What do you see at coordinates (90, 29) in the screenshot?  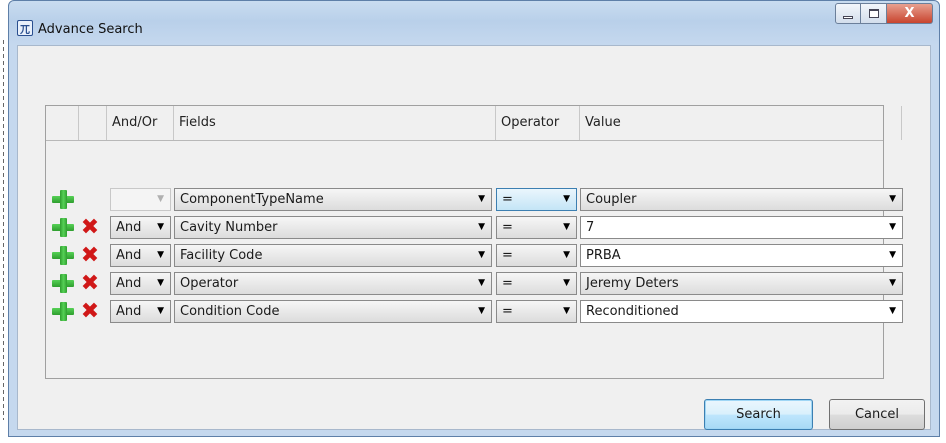 I see `window-title: Advance Search` at bounding box center [90, 29].